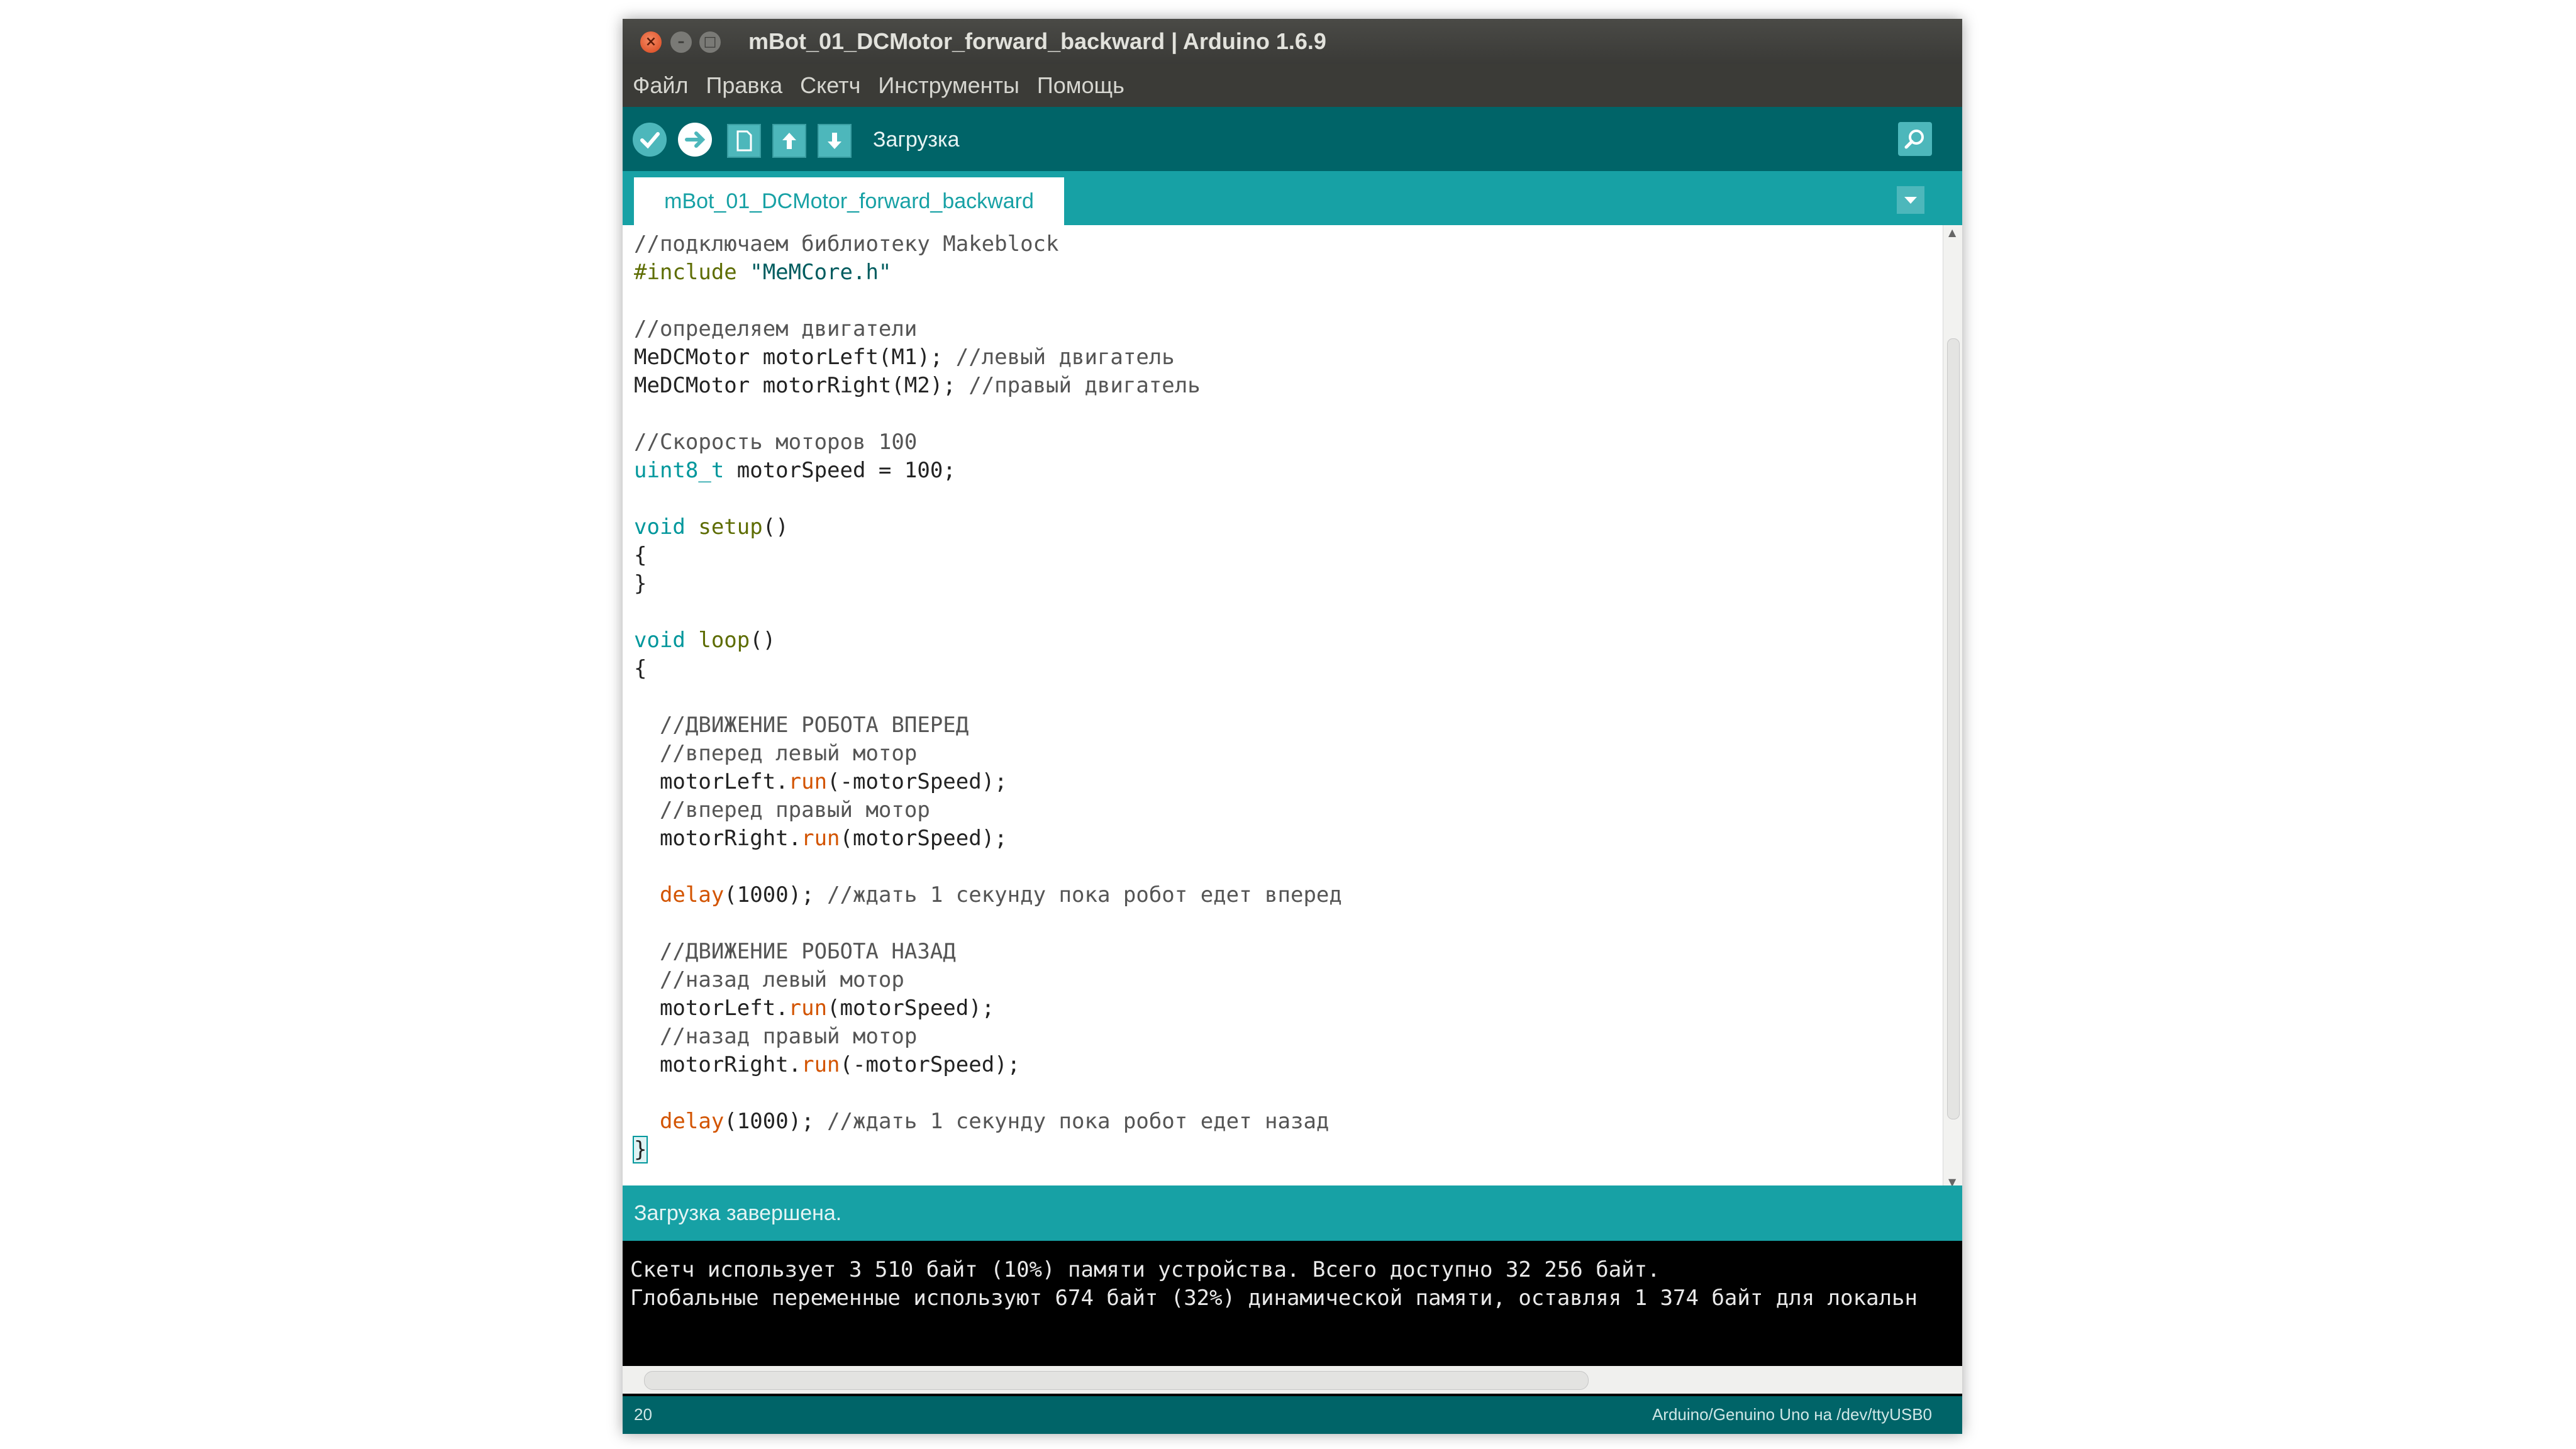 The height and width of the screenshot is (1449, 2576). Describe the element at coordinates (651, 42) in the screenshot. I see `close-window-button: ×` at that location.